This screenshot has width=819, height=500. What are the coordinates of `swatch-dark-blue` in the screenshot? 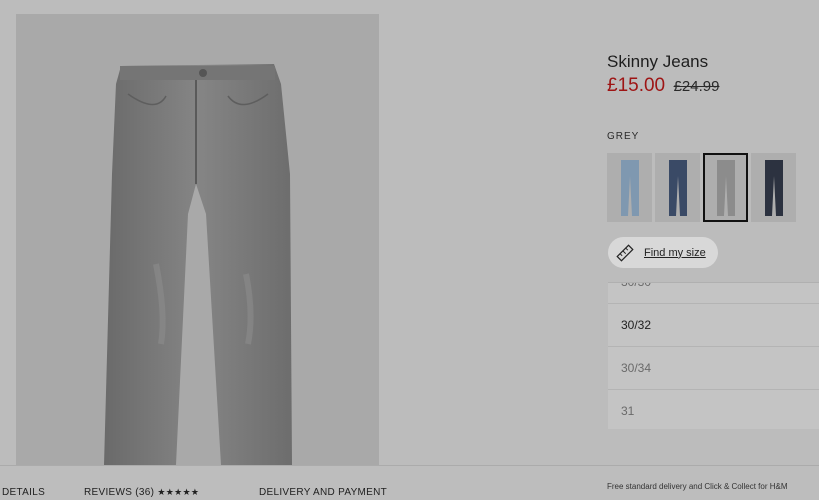 It's located at (677, 187).